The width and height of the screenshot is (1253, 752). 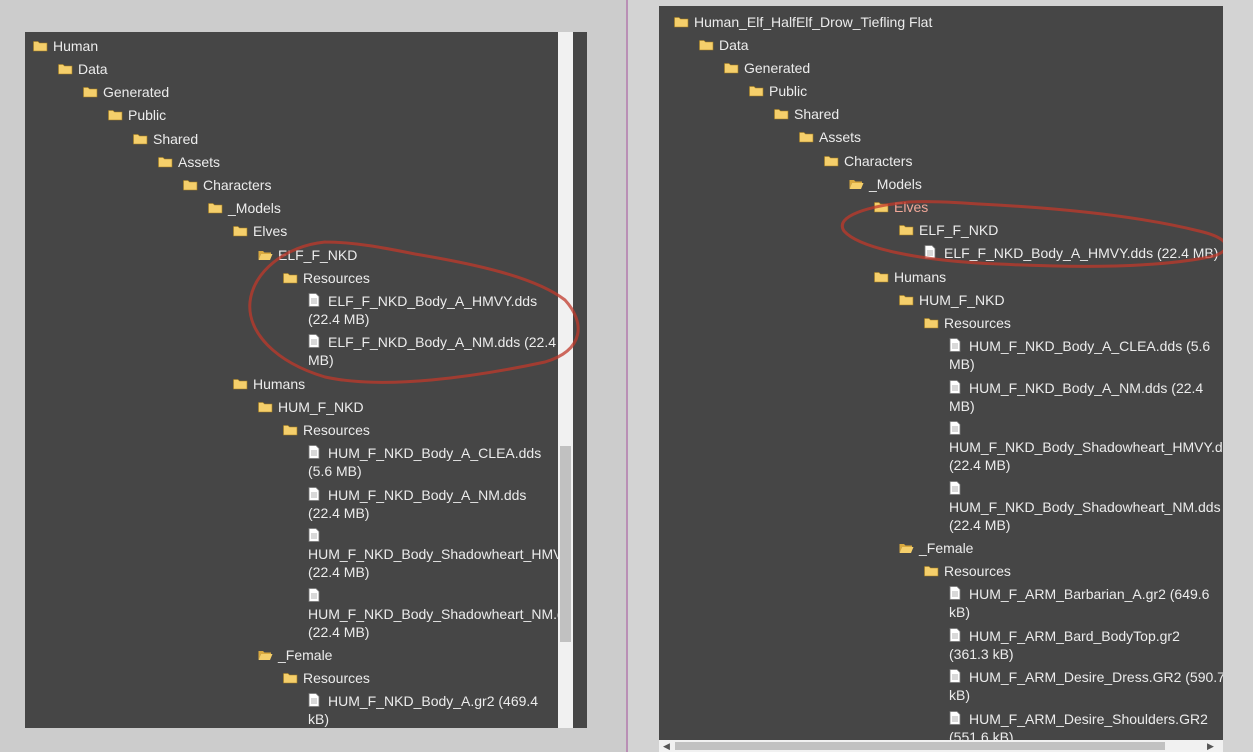 I want to click on tree-item-label: Data, so click(x=93, y=69).